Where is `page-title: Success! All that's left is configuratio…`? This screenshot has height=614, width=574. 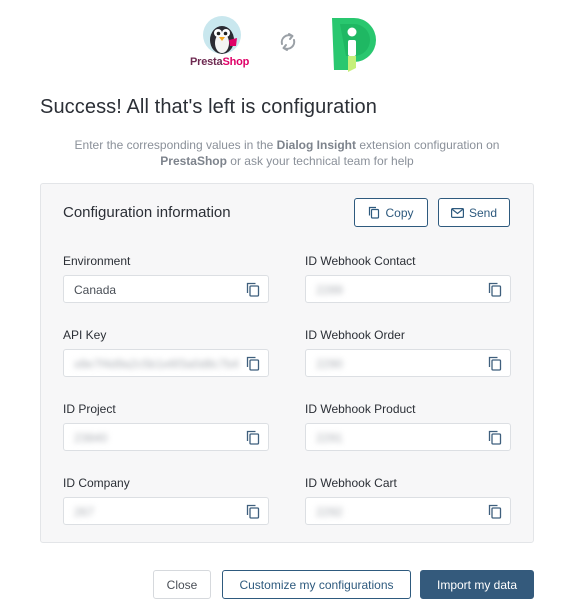
page-title: Success! All that's left is configuratio… is located at coordinates (208, 107).